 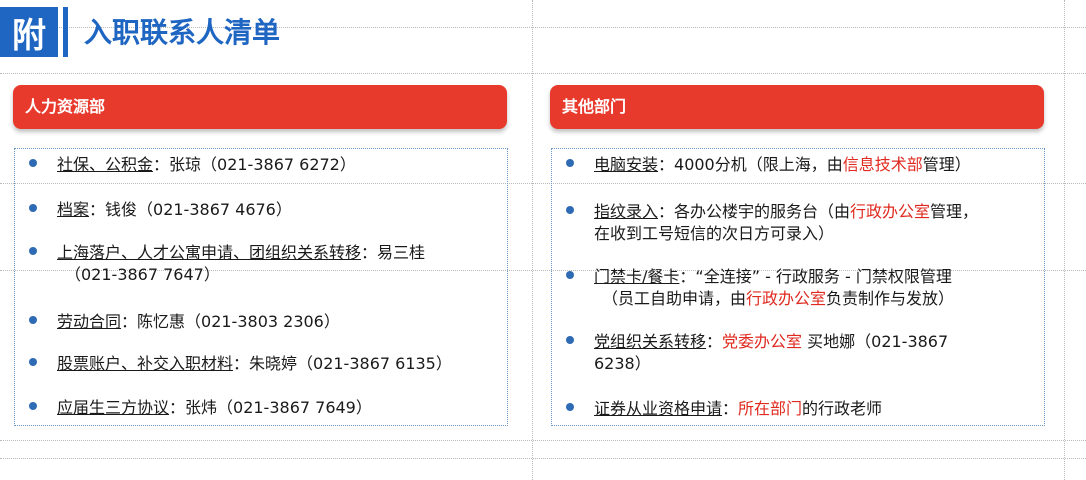 What do you see at coordinates (658, 408) in the screenshot?
I see `item-label: 证券从业资格申请` at bounding box center [658, 408].